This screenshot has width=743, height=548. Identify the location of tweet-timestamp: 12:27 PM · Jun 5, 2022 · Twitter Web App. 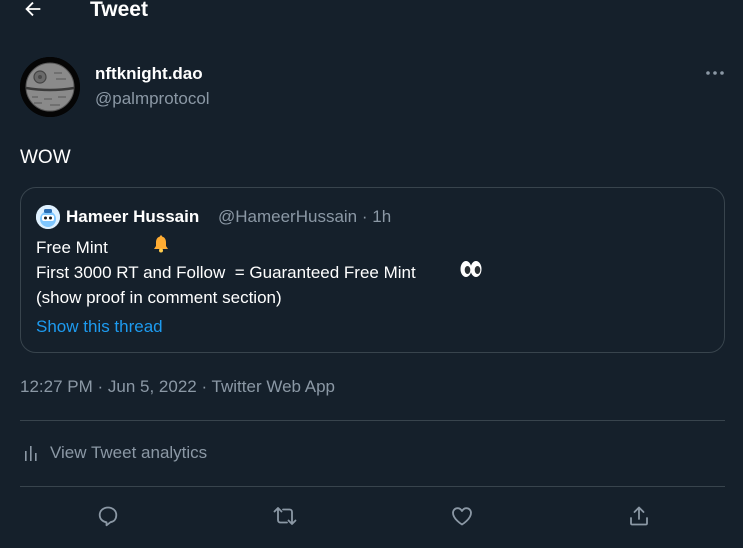
(177, 387).